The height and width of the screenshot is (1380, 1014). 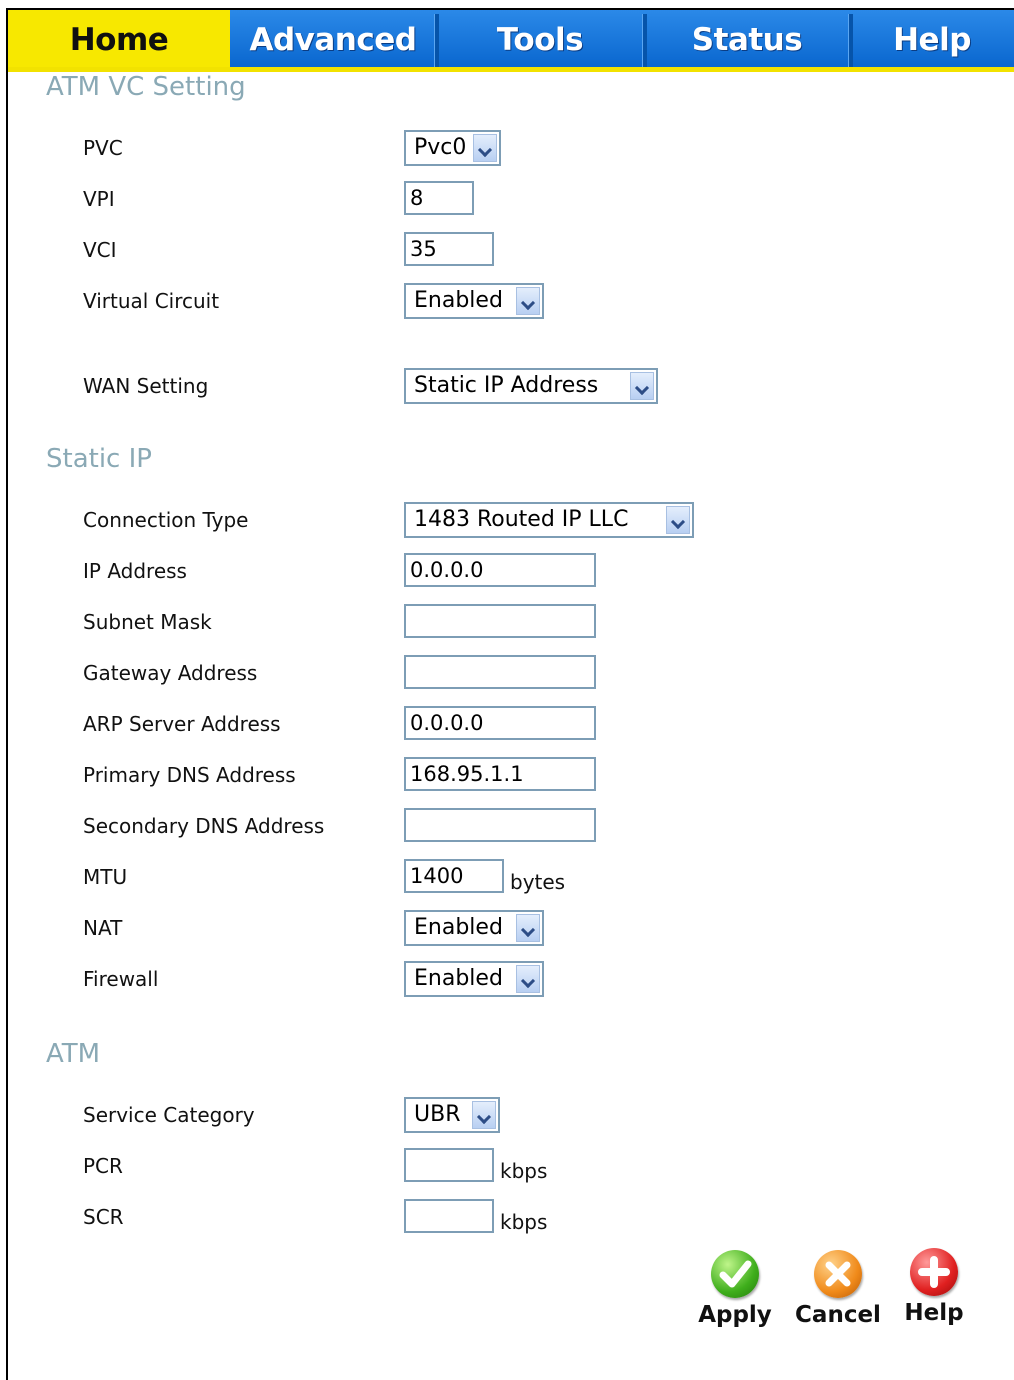 I want to click on secondary-dns-label: Secondary DNS Address, so click(x=204, y=826).